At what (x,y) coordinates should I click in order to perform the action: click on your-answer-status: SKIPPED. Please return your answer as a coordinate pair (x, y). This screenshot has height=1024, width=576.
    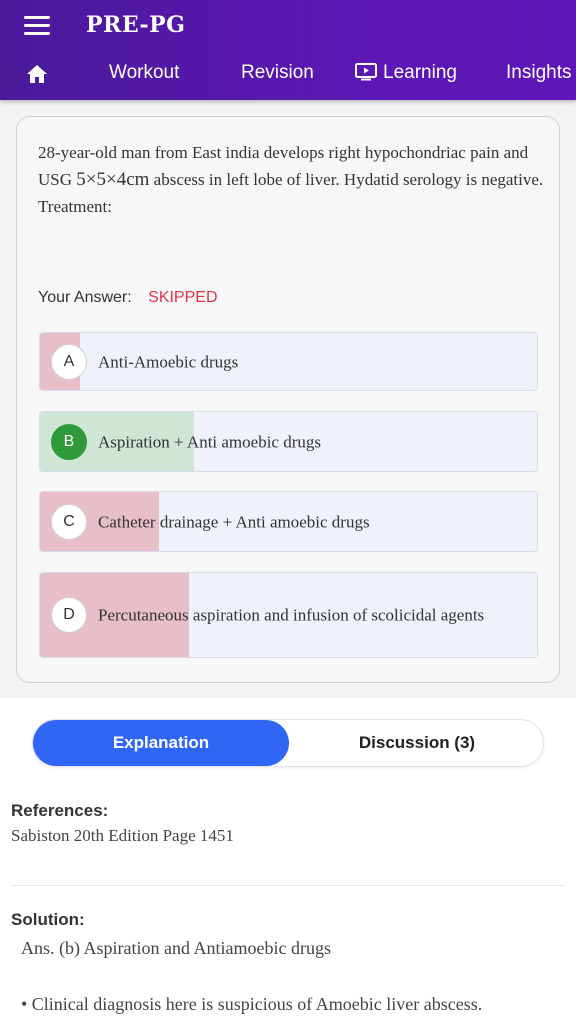
    Looking at the image, I should click on (183, 297).